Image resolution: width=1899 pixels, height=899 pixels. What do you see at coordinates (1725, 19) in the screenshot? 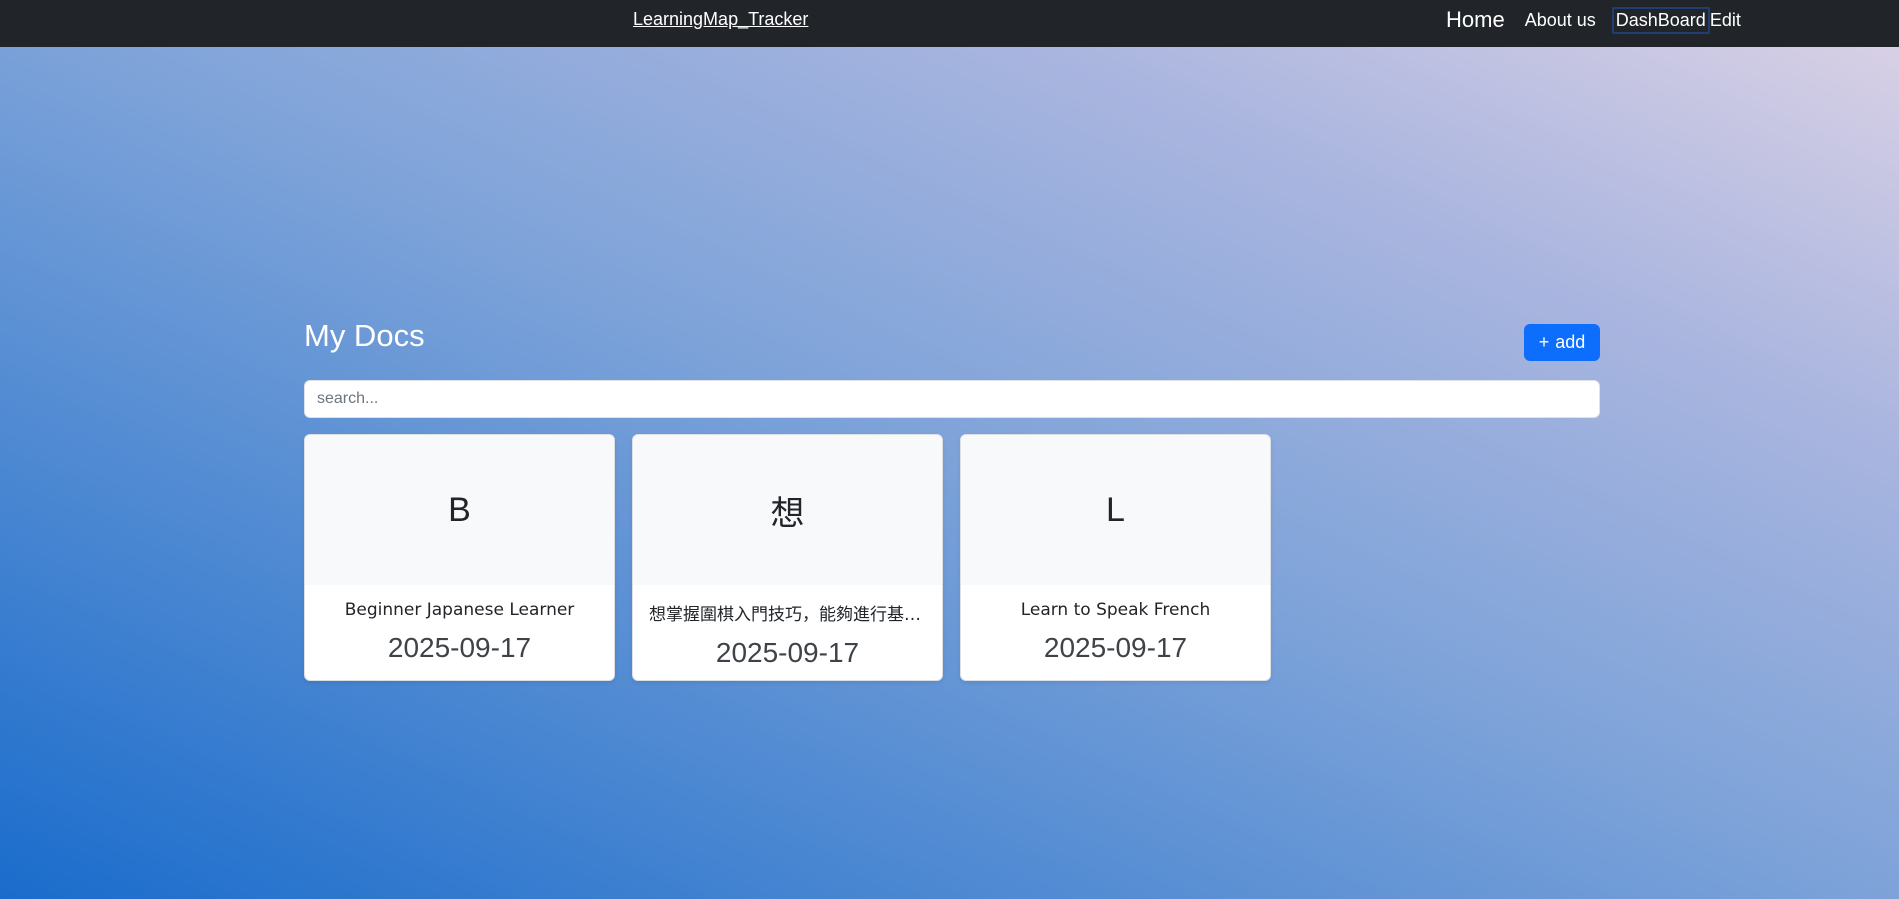
I see `nav-edit-label: Edit` at bounding box center [1725, 19].